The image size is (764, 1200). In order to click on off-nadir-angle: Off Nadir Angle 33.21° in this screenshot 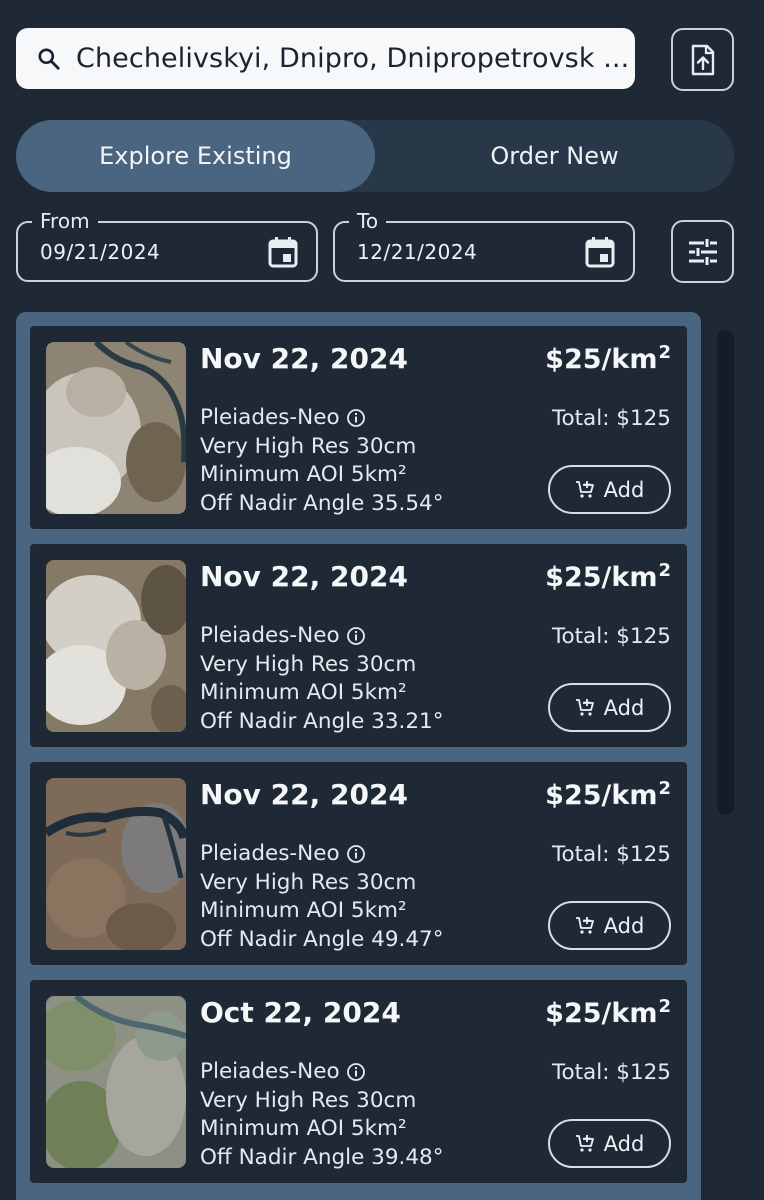, I will do `click(322, 721)`.